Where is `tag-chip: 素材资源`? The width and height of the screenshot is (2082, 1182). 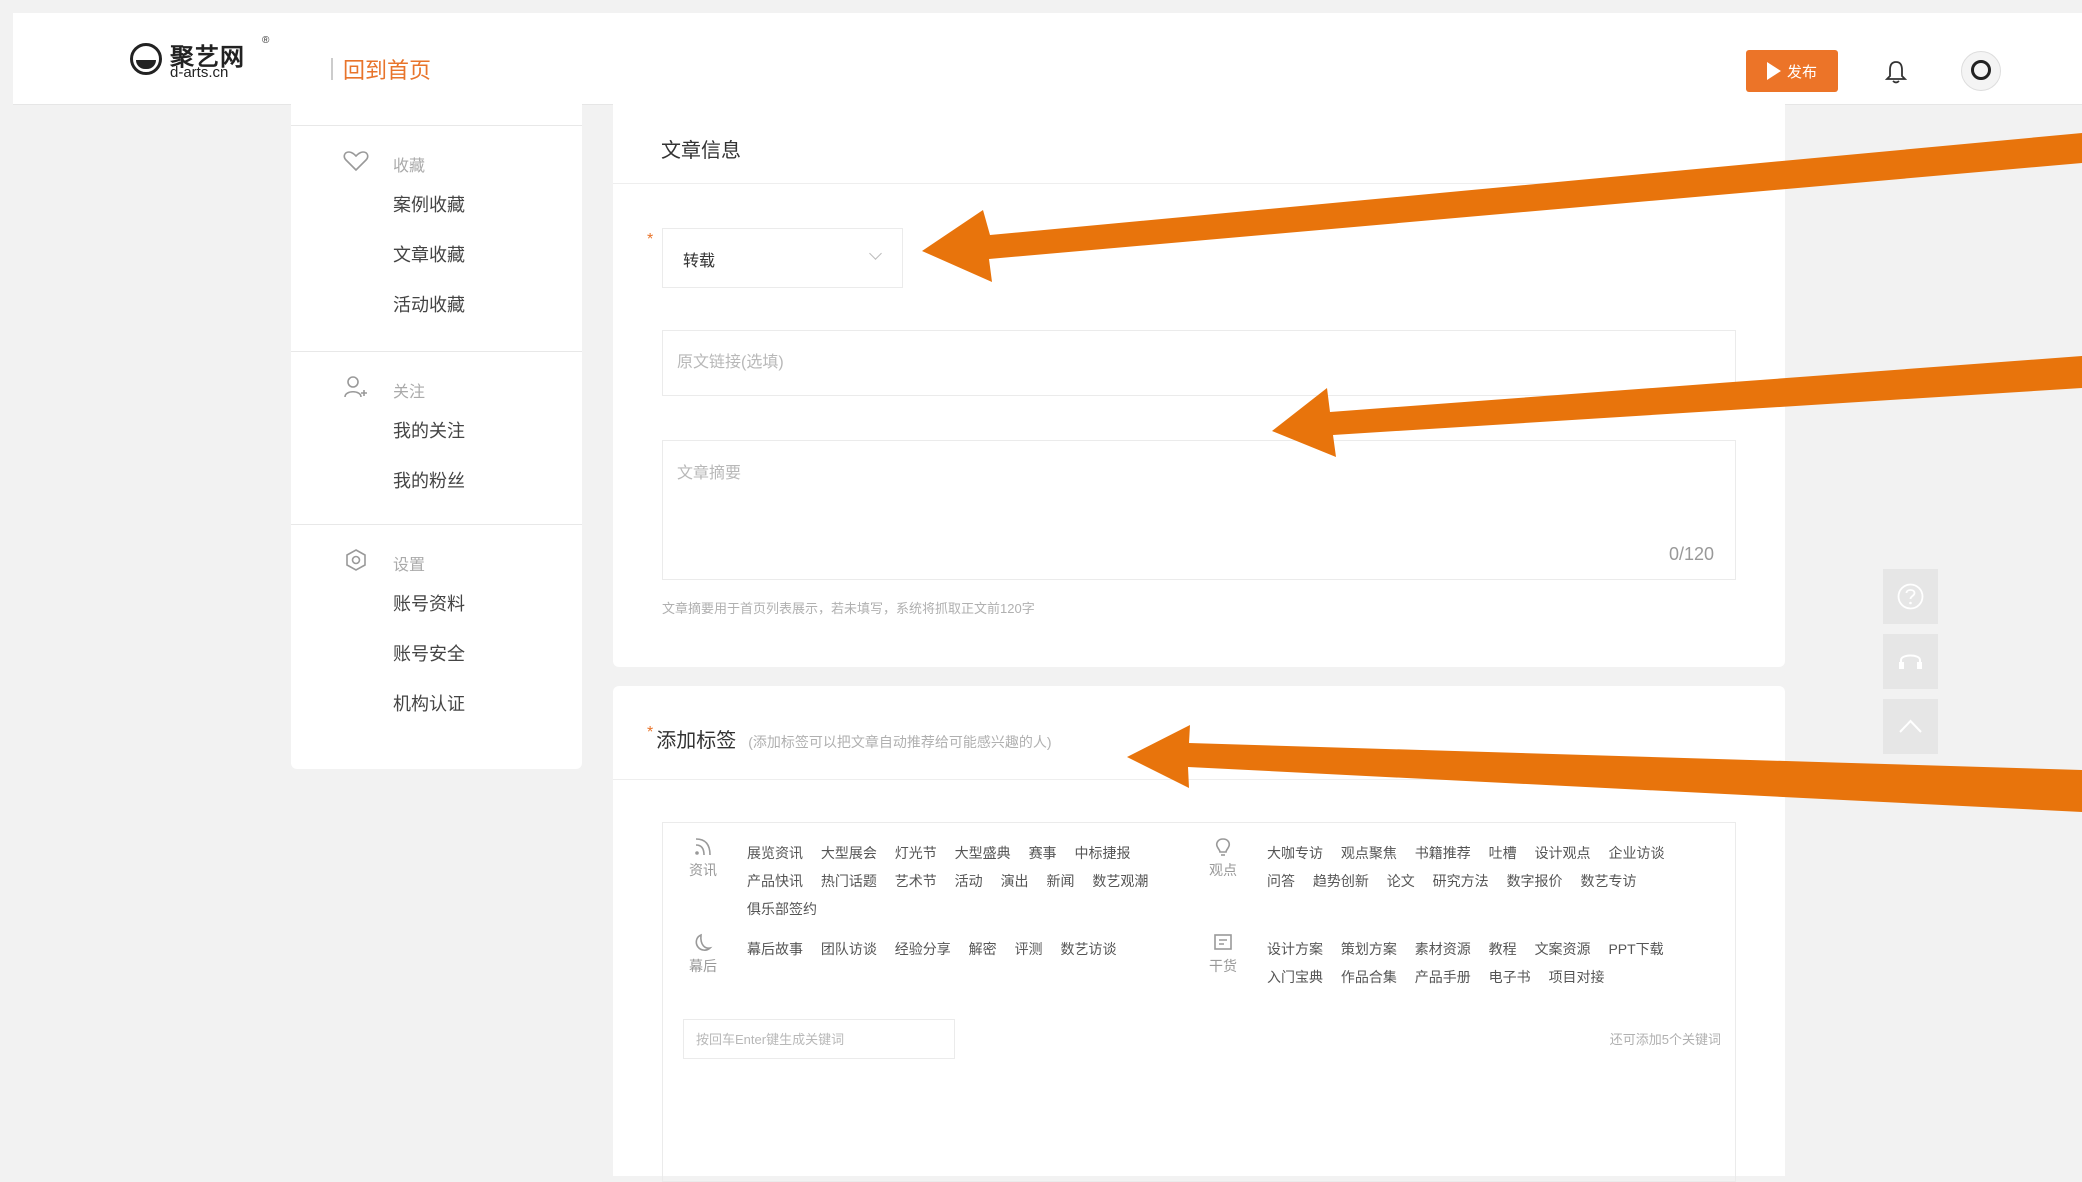
tag-chip: 素材资源 is located at coordinates (1443, 949).